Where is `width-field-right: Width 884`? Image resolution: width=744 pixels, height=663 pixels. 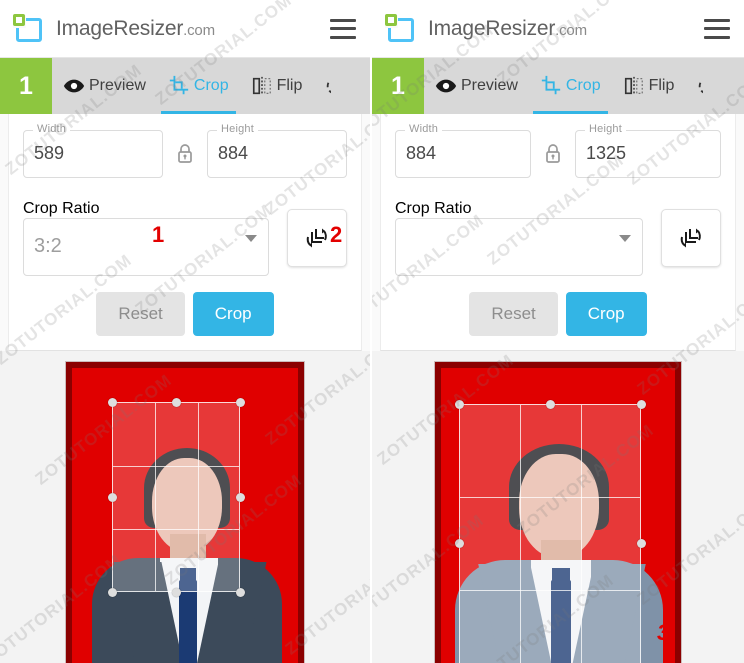 width-field-right: Width 884 is located at coordinates (463, 150).